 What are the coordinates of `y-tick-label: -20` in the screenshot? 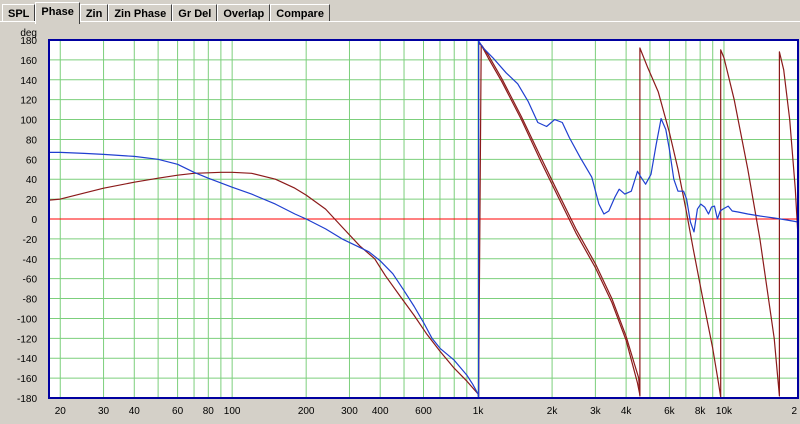 It's located at (30, 240).